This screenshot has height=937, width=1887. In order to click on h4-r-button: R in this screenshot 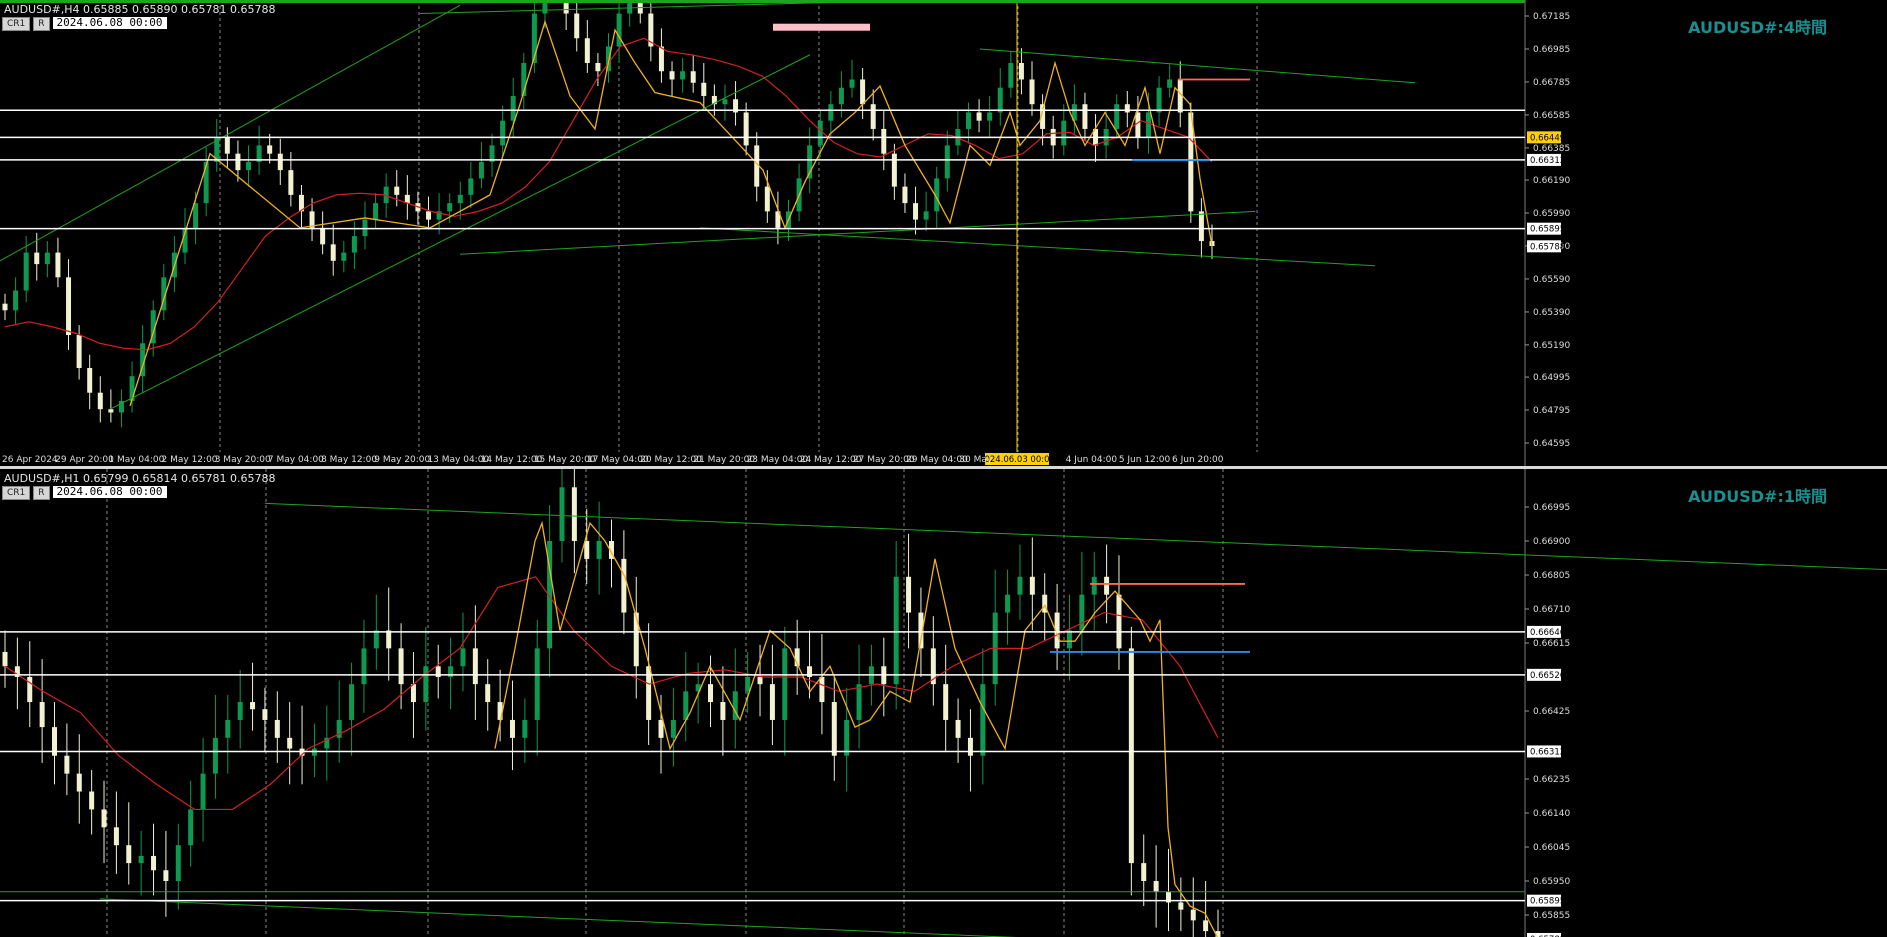, I will do `click(41, 24)`.